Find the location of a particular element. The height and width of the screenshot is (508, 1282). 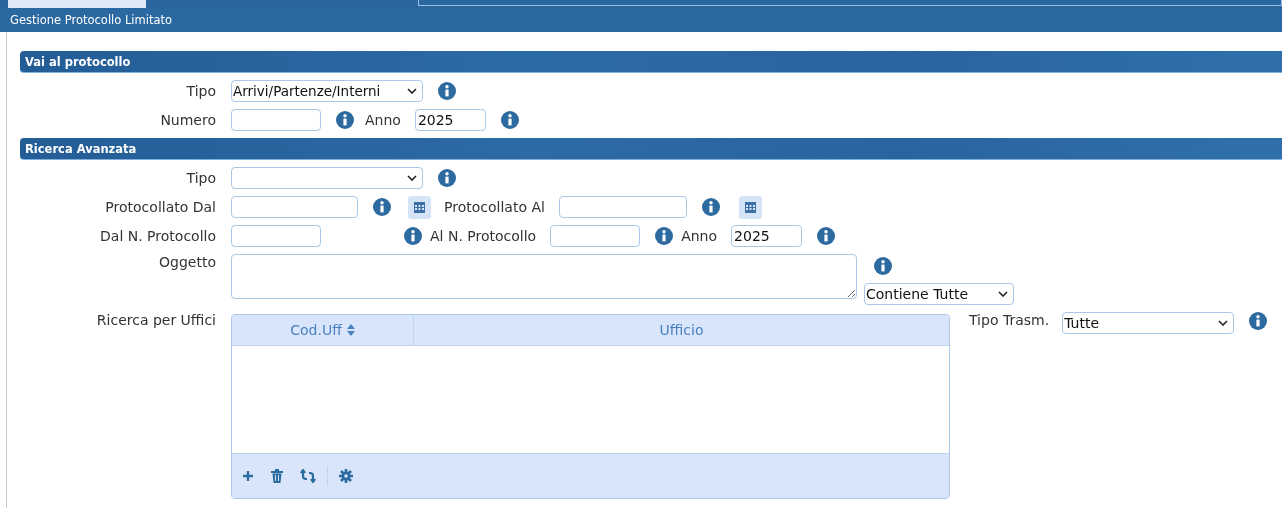

sort-icon is located at coordinates (350, 330).